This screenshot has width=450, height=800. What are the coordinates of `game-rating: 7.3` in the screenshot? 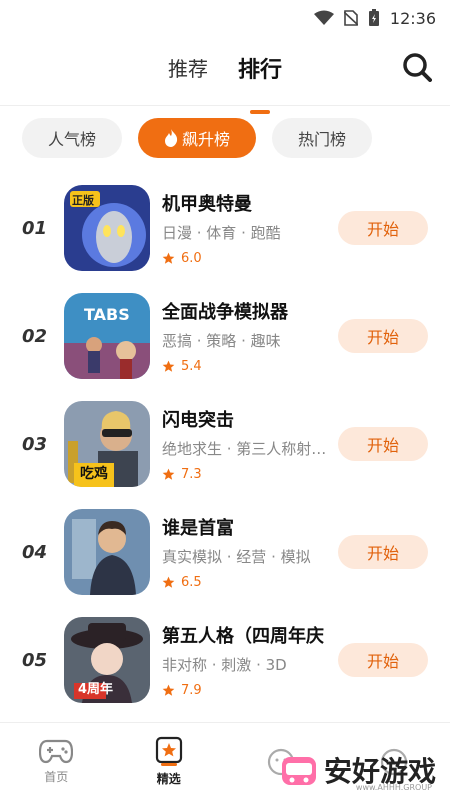 It's located at (246, 474).